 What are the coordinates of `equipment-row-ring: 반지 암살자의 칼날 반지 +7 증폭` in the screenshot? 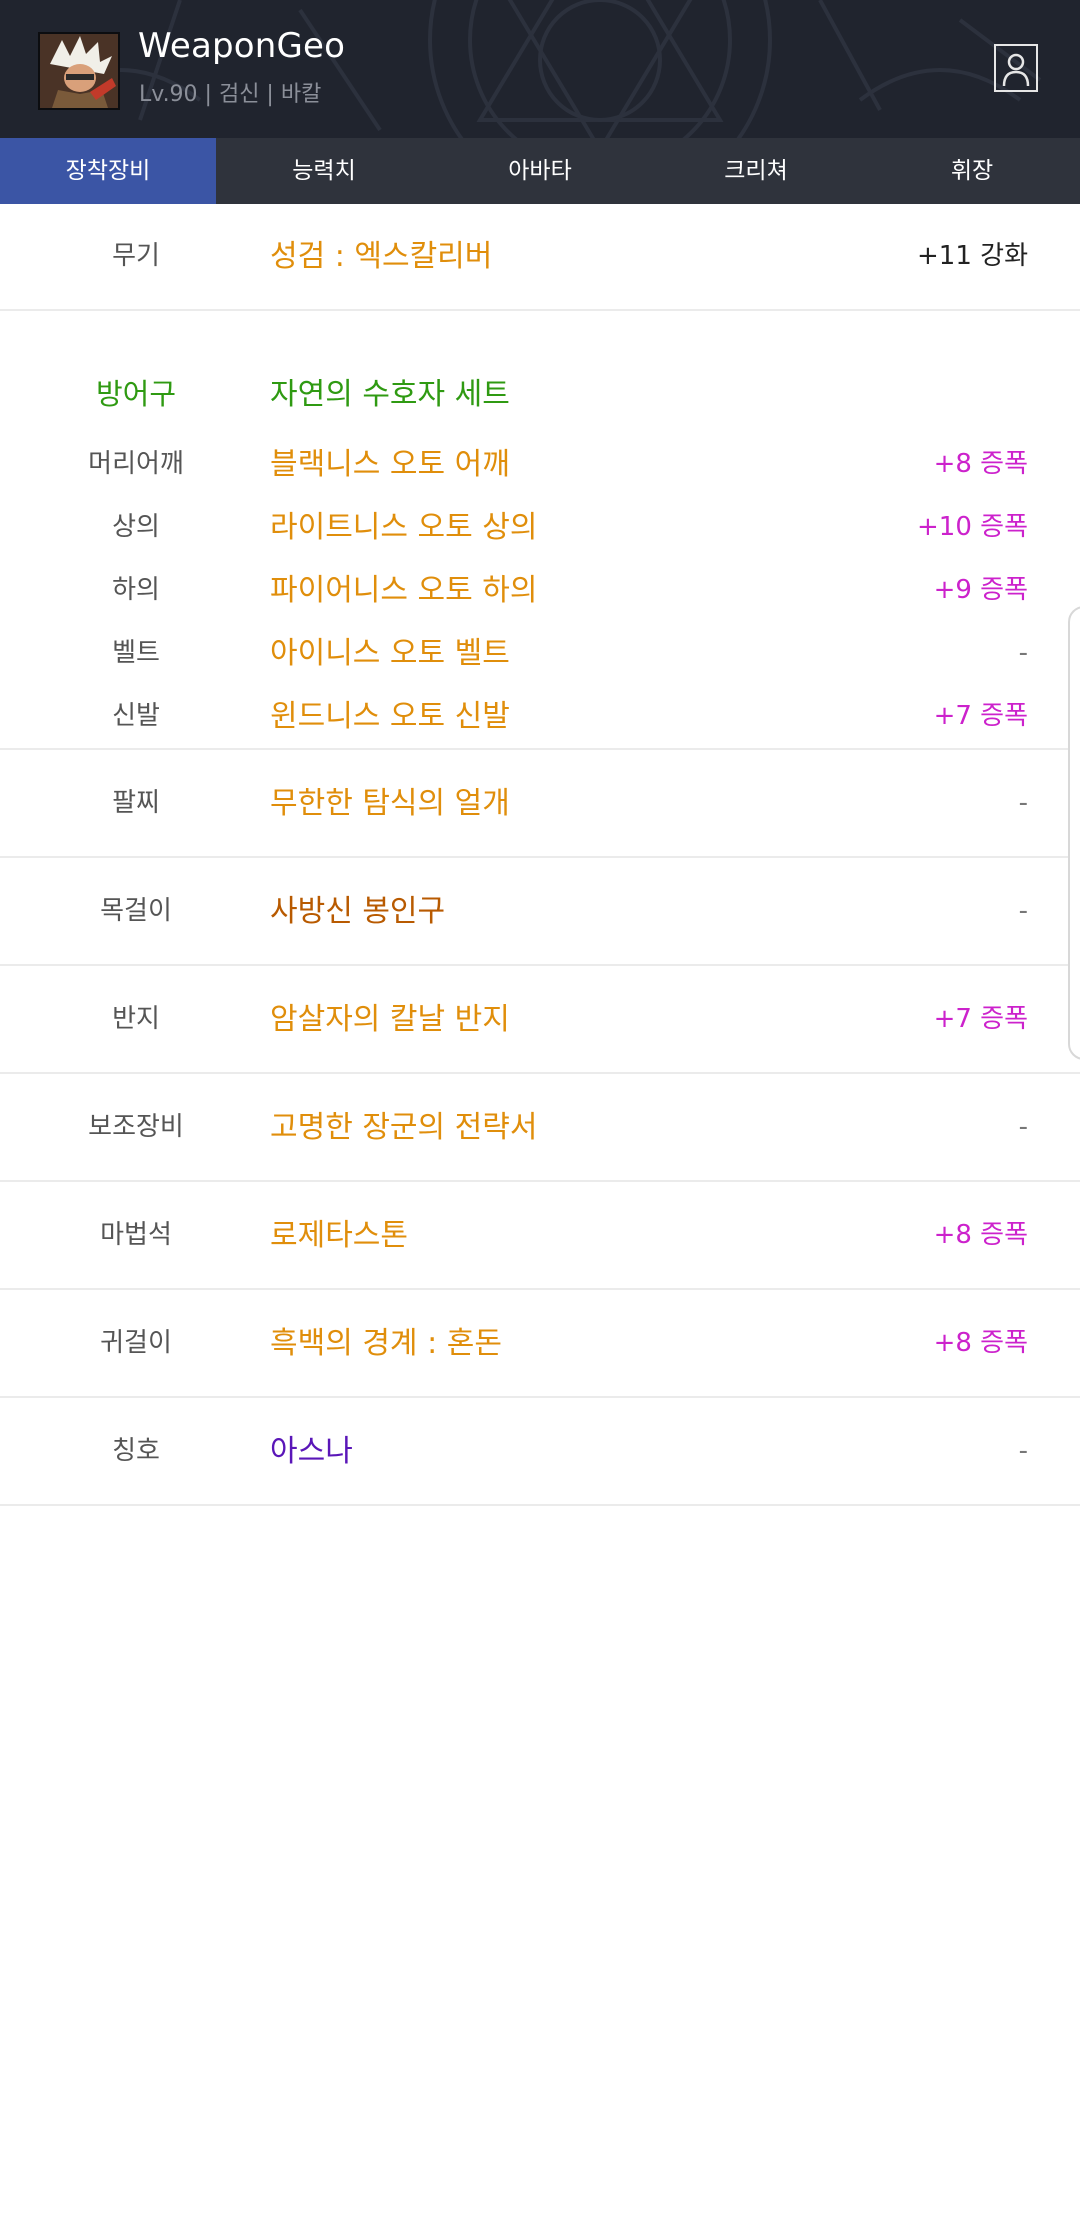 It's located at (540, 1020).